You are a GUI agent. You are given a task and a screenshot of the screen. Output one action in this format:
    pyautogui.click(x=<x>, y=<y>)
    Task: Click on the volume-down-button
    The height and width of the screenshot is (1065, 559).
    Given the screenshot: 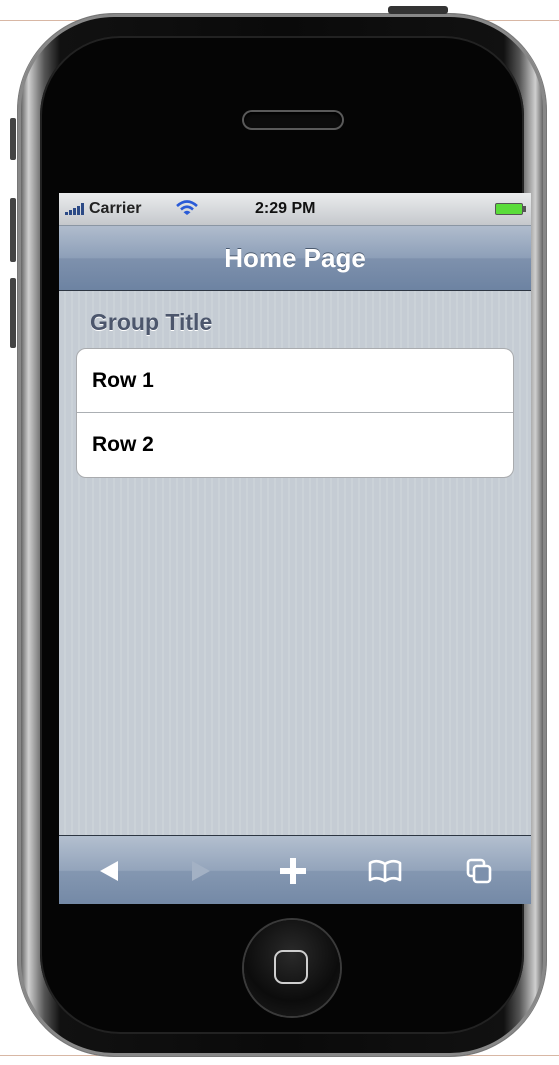 What is the action you would take?
    pyautogui.click(x=13, y=313)
    